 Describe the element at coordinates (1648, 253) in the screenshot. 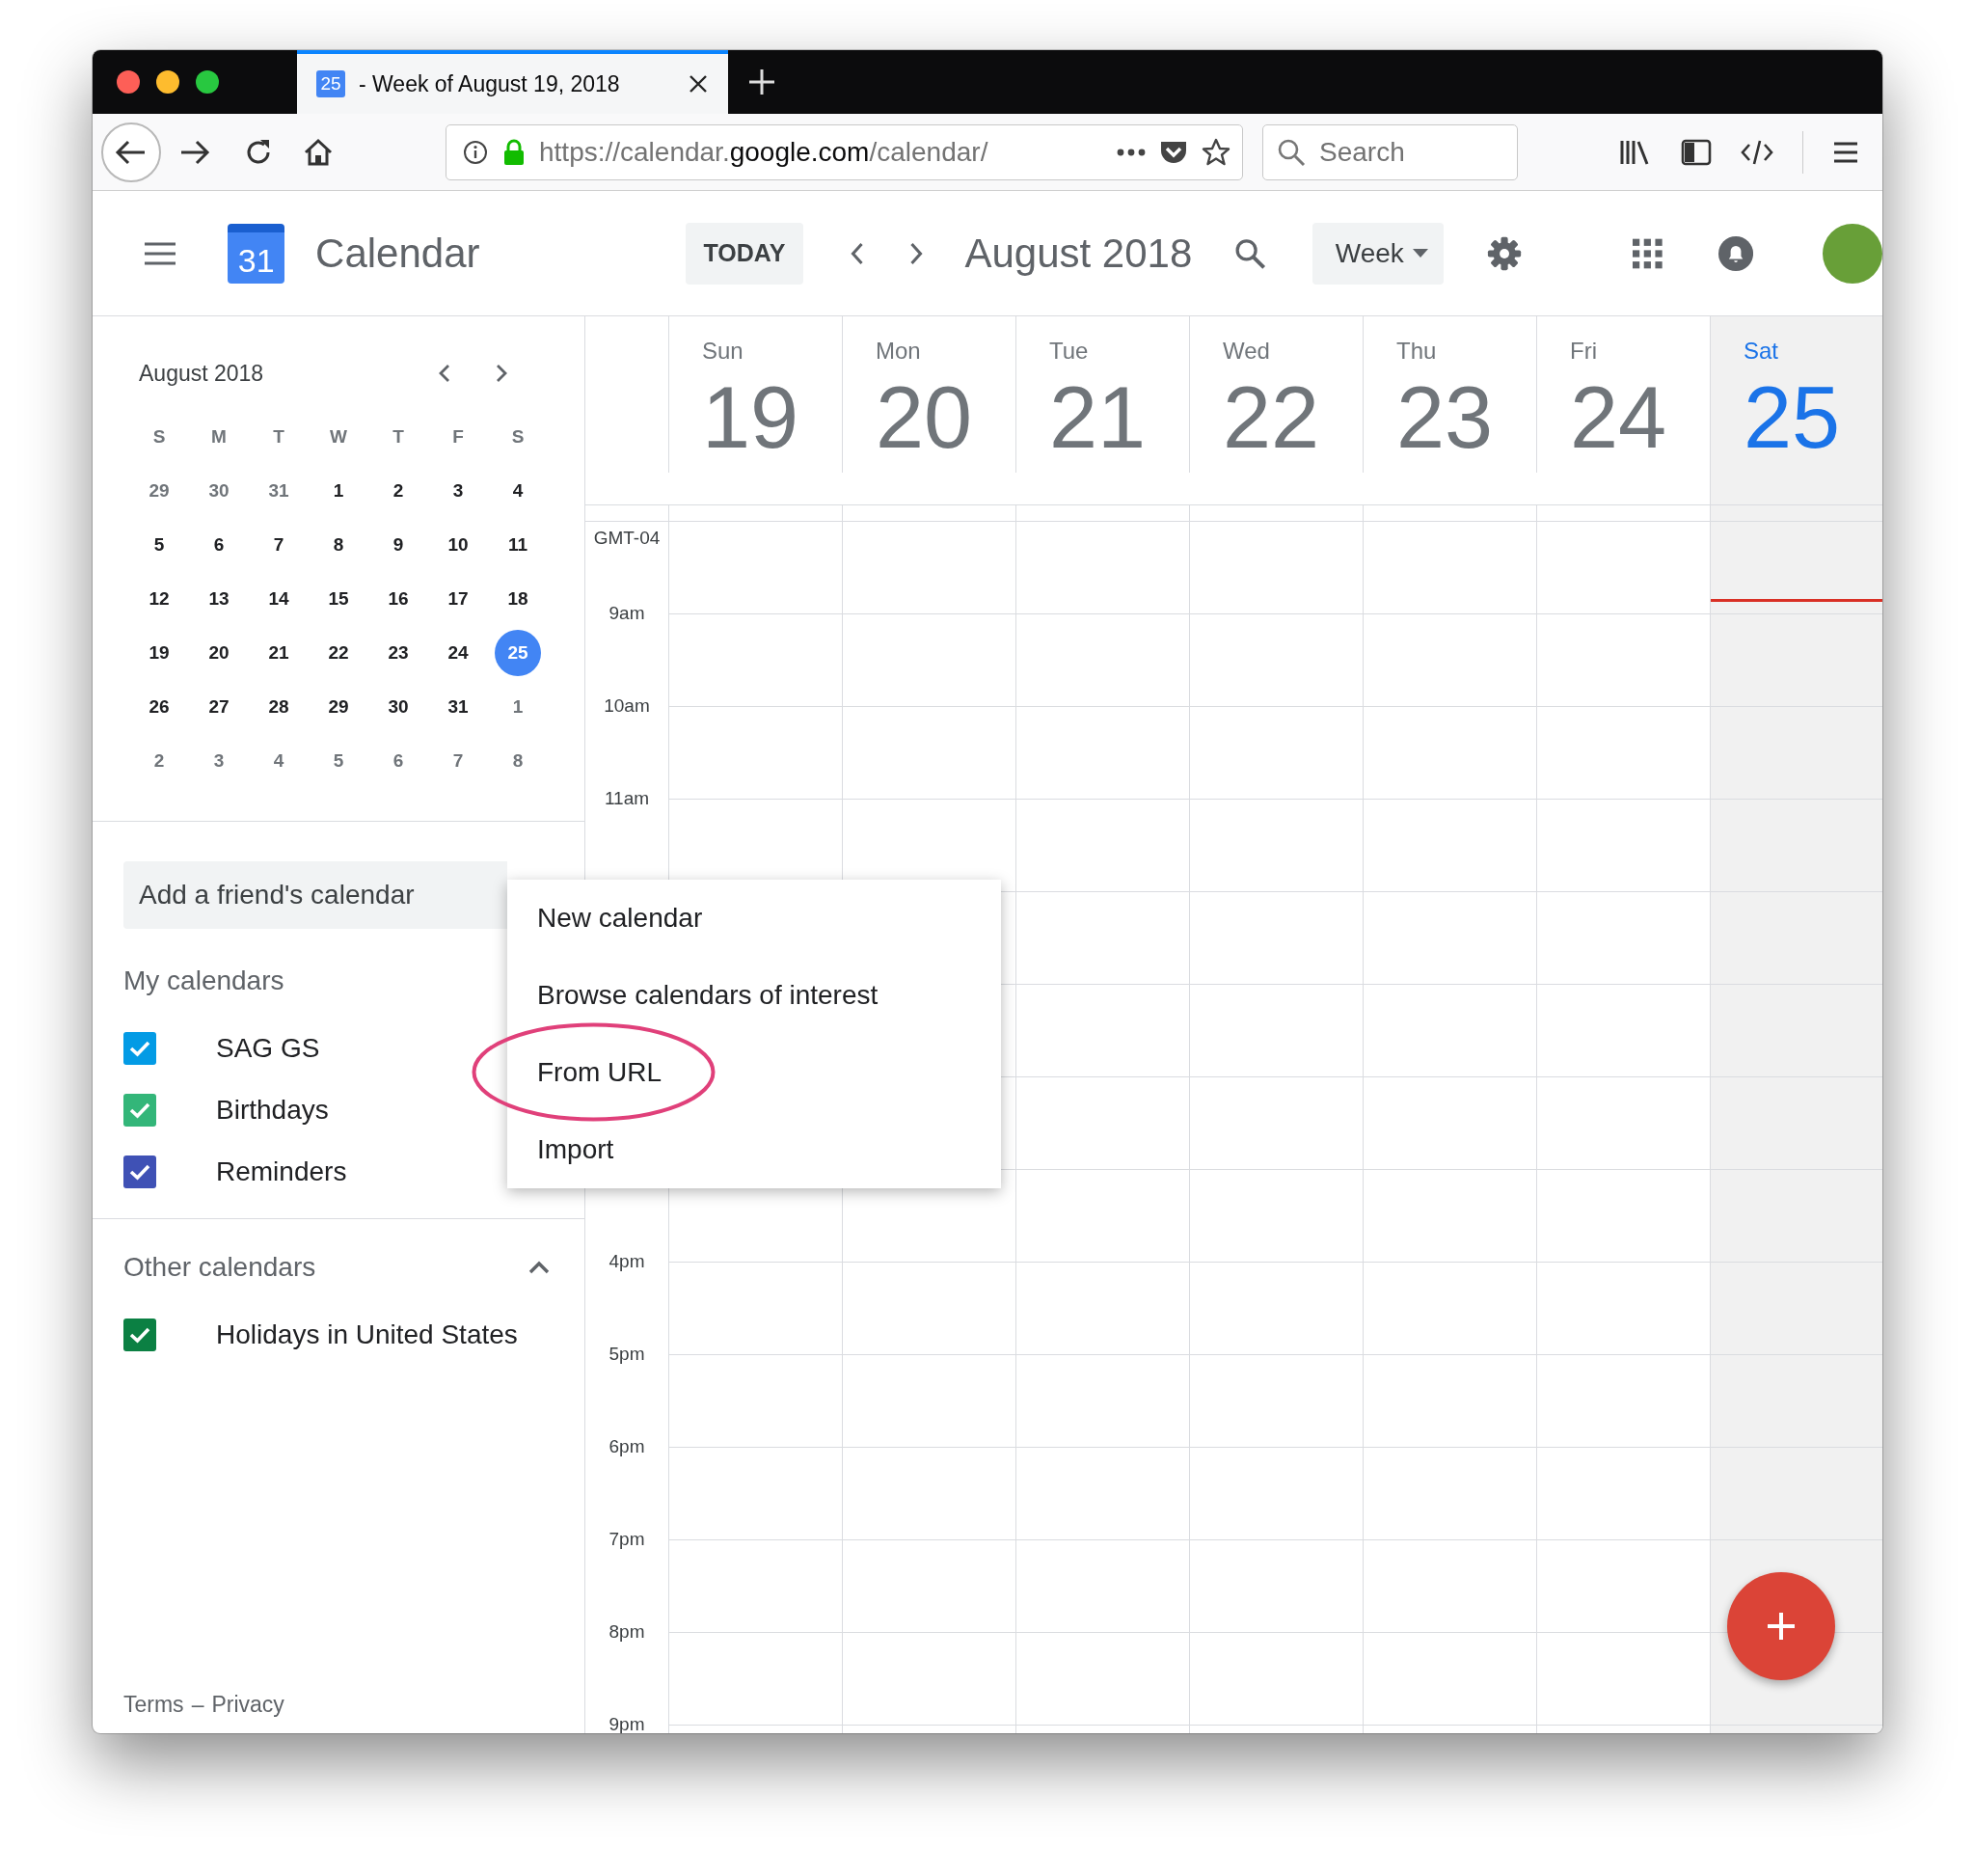

I see `apps-grid-icon` at that location.